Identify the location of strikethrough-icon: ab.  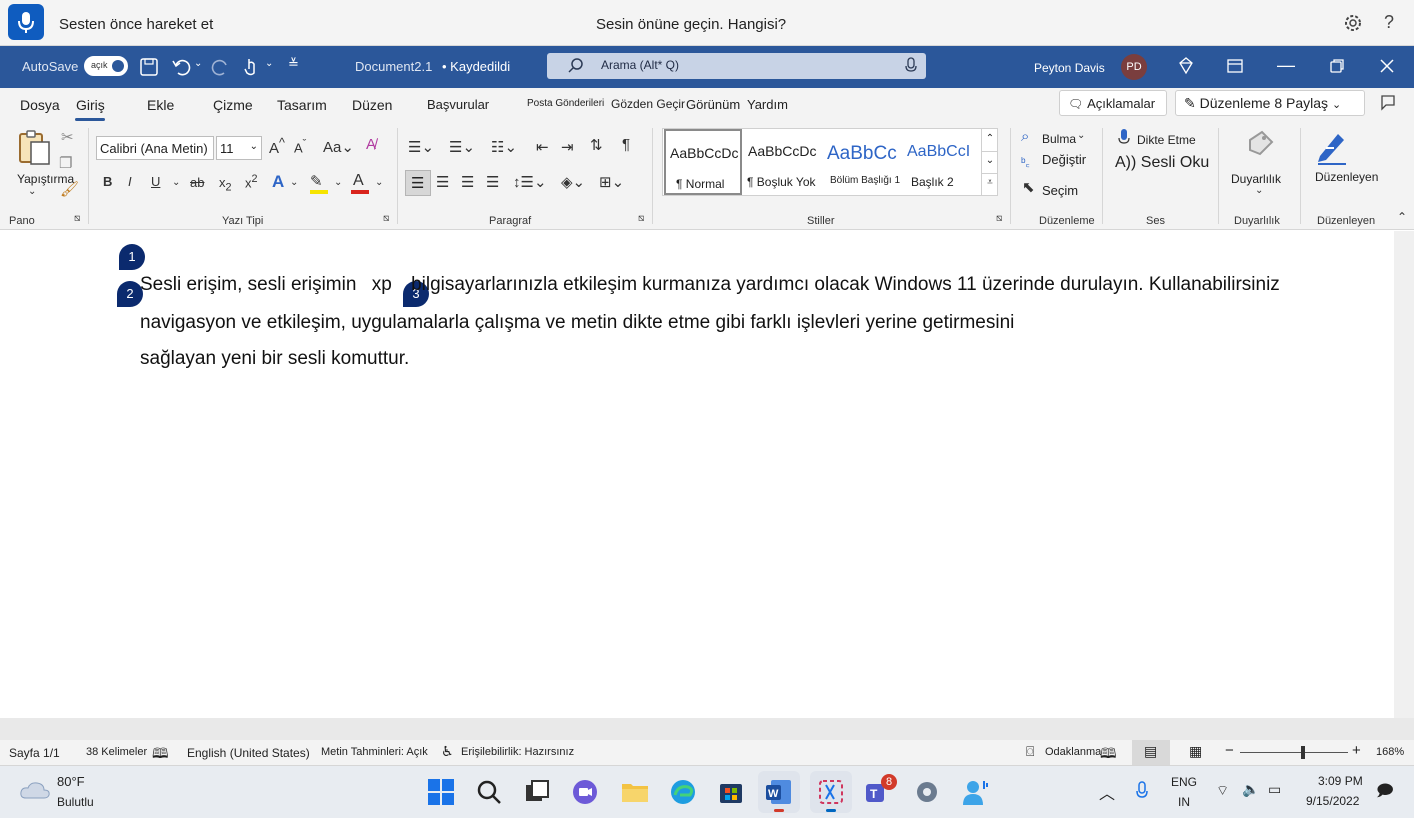
(197, 182).